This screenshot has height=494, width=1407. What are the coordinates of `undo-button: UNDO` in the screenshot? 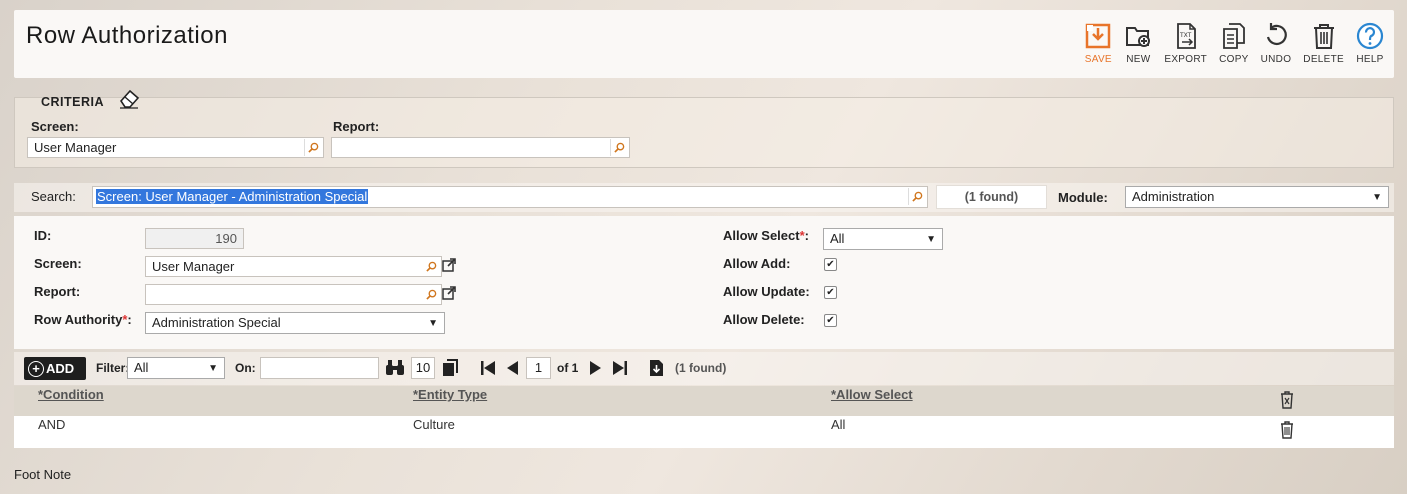 It's located at (1276, 43).